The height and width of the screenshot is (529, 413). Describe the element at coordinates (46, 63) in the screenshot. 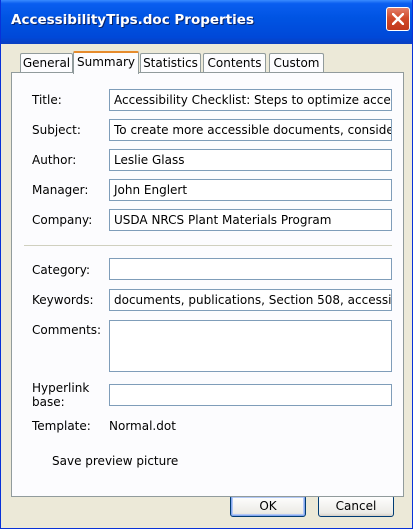

I see `tab-general: General` at that location.